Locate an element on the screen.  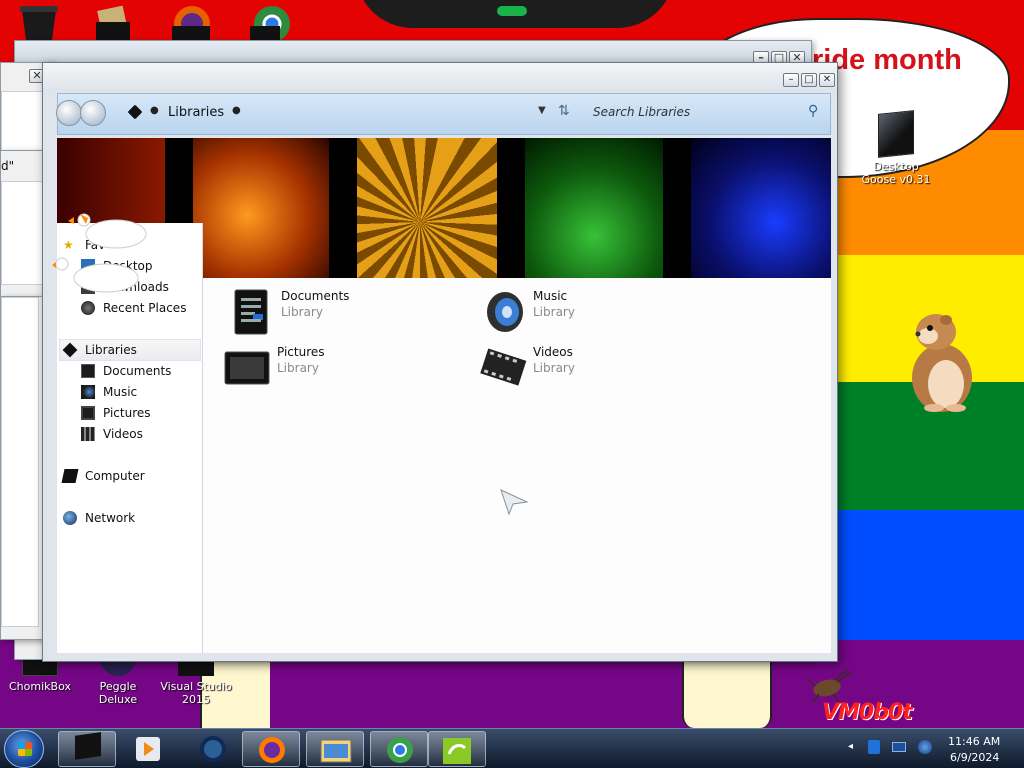
cockroach-icon is located at coordinates (829, 686).